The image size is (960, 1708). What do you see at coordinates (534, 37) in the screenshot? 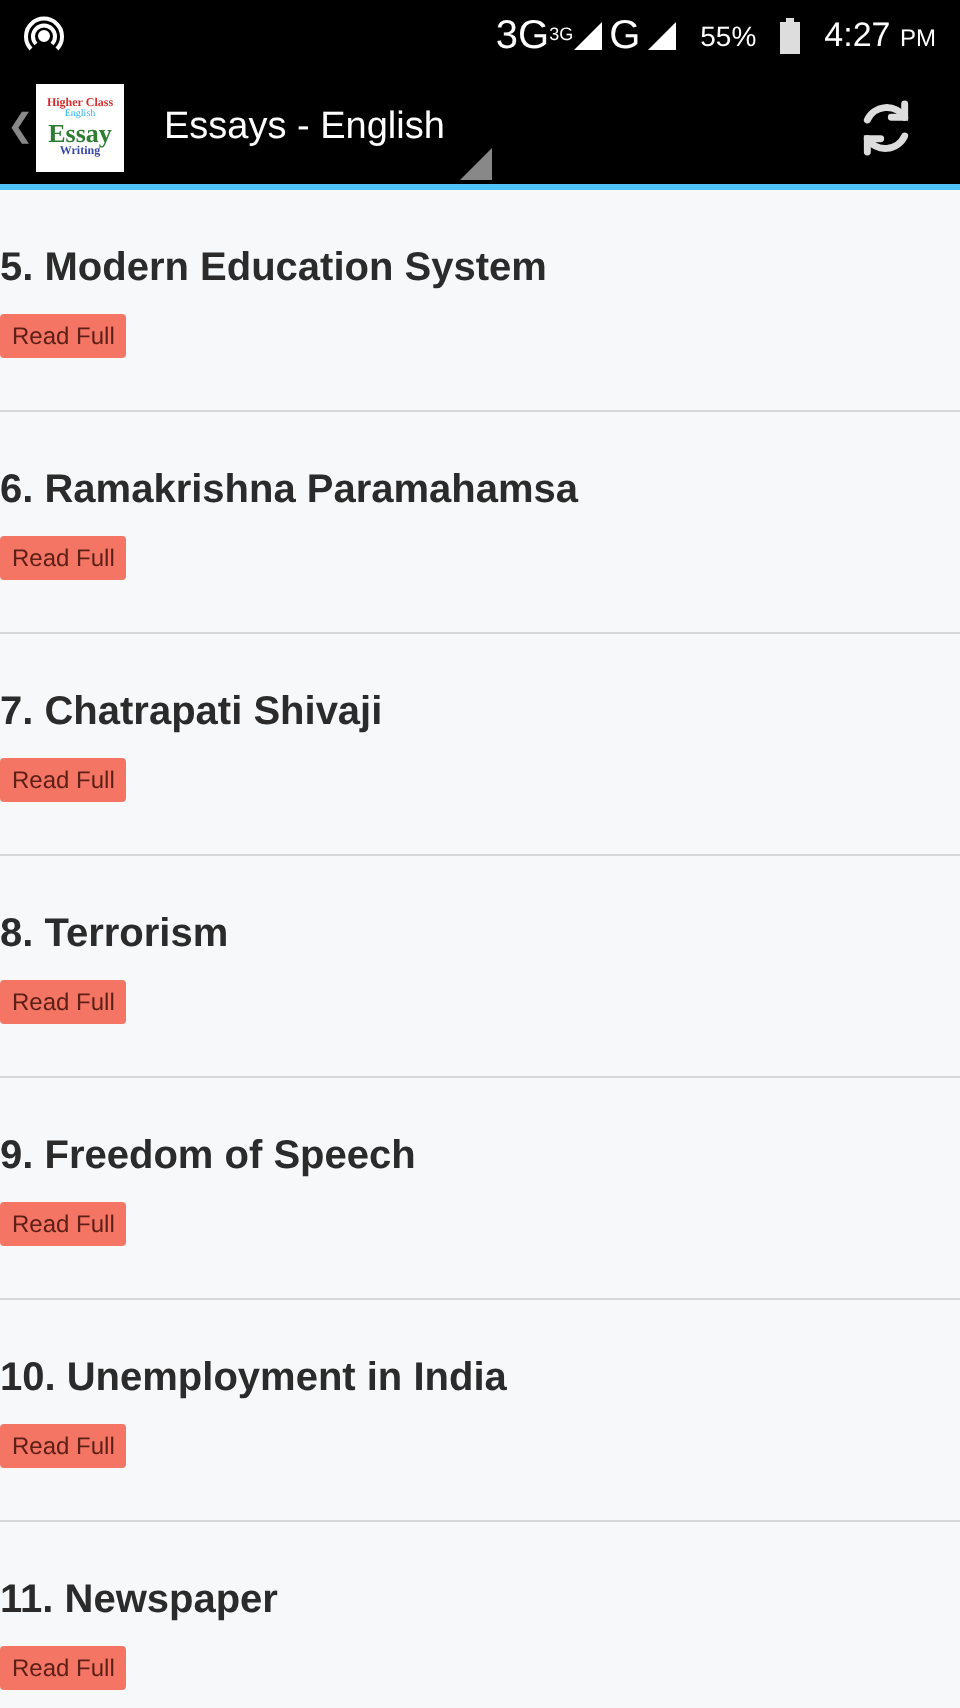
I see `network-label: 3G$^{3G}$` at bounding box center [534, 37].